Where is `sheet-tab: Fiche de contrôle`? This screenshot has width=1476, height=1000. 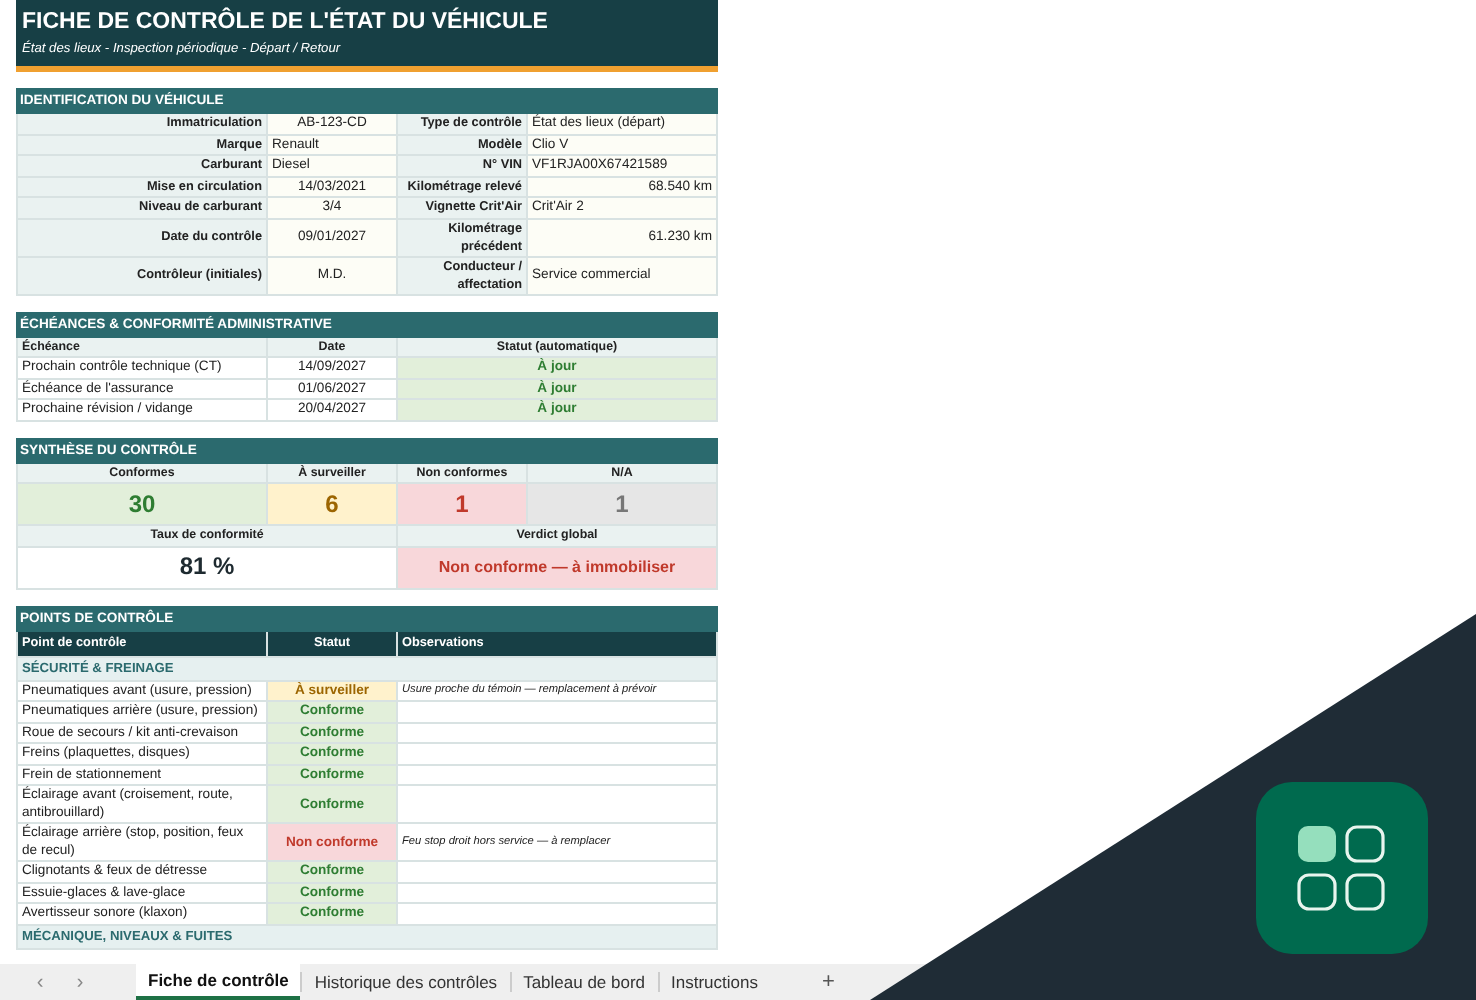
sheet-tab: Fiche de contrôle is located at coordinates (218, 982).